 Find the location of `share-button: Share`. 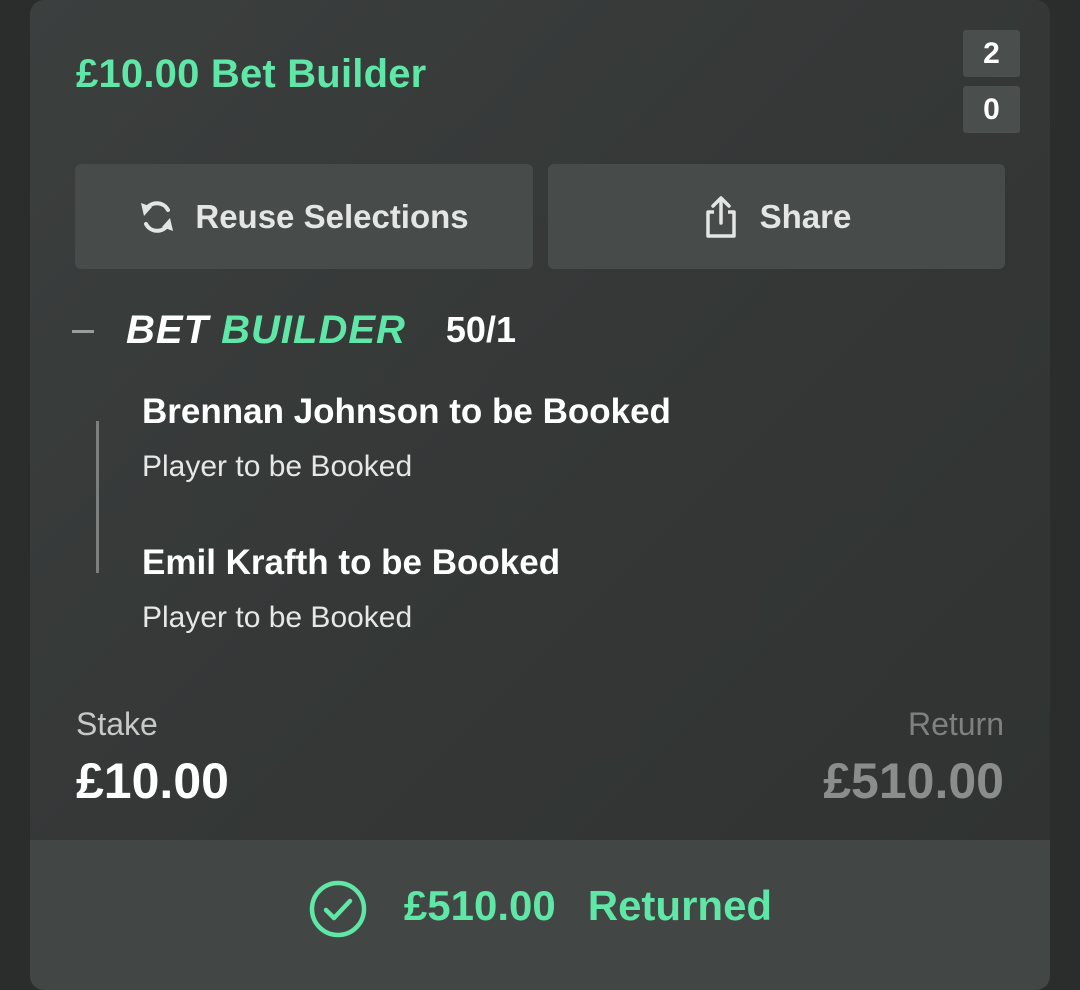

share-button: Share is located at coordinates (776, 216).